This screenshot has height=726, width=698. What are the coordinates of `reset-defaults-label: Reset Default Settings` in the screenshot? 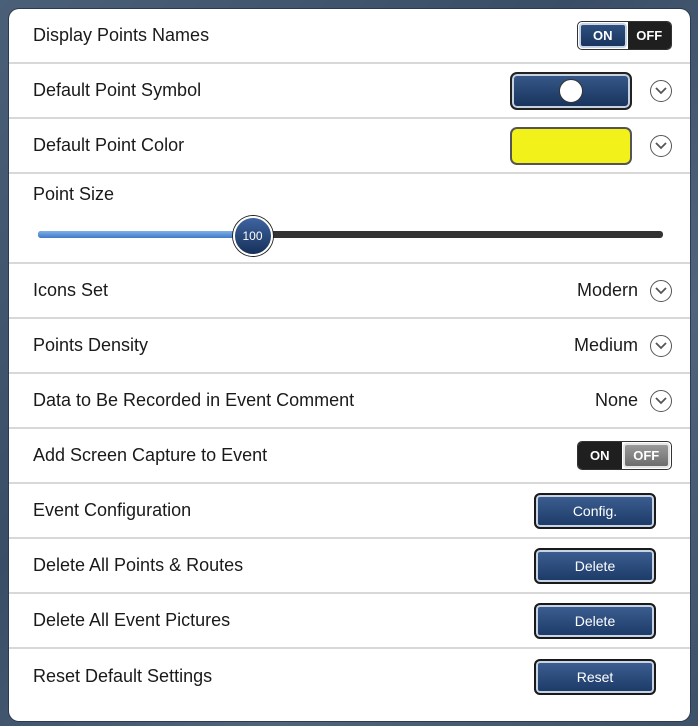 It's located at (123, 676).